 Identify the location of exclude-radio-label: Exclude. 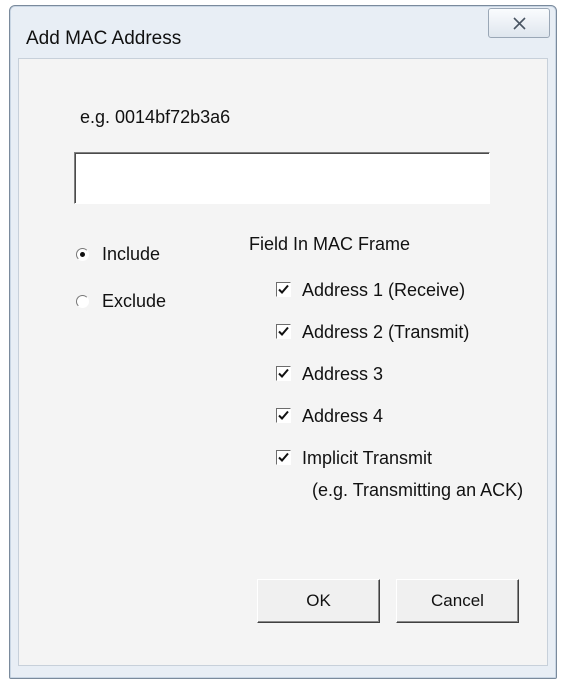
(134, 301).